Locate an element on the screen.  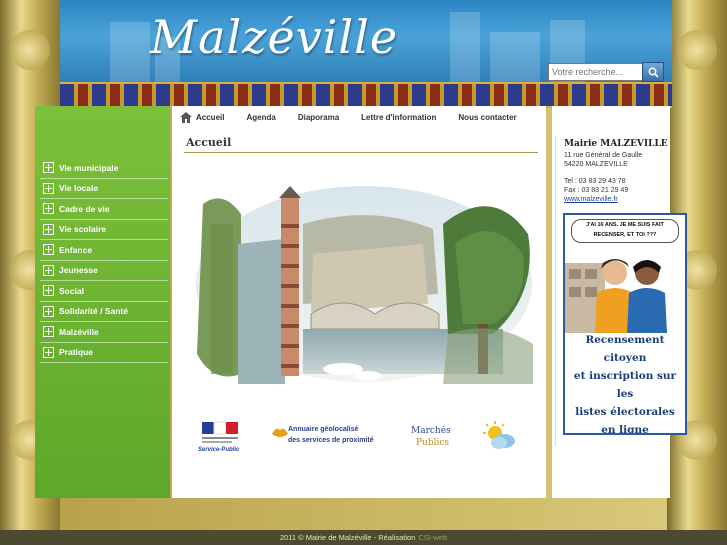
decorative-band is located at coordinates (366, 95).